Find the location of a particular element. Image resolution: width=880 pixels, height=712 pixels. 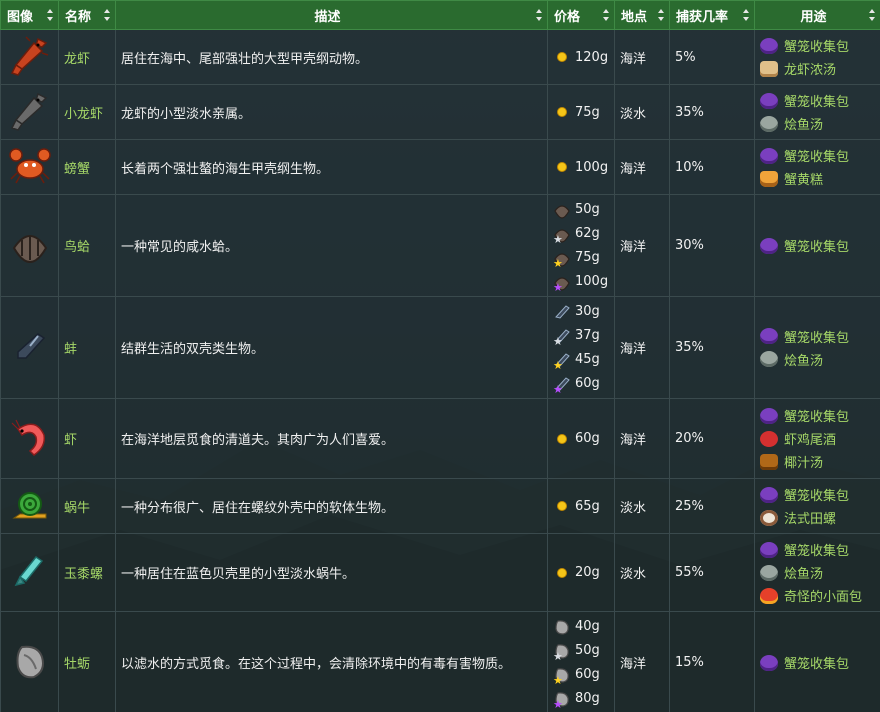

item-name-link: 牡蛎 is located at coordinates (77, 664).